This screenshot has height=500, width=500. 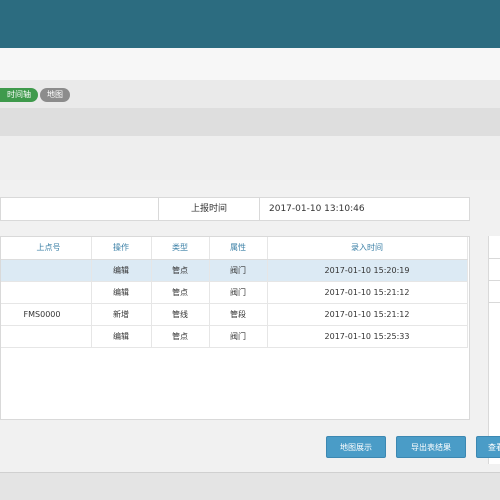 What do you see at coordinates (121, 248) in the screenshot?
I see `col-header-operation: 操作` at bounding box center [121, 248].